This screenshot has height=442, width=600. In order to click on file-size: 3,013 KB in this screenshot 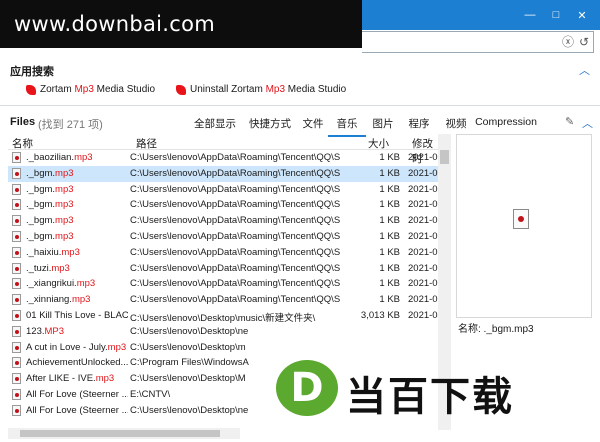, I will do `click(380, 315)`.